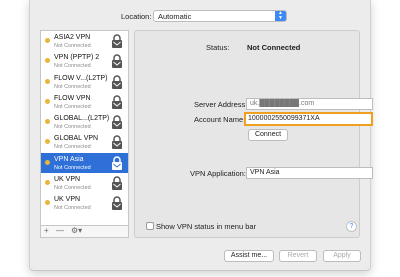 This screenshot has height=277, width=400. What do you see at coordinates (309, 104) in the screenshot?
I see `server-address-field: uk.████████.com` at bounding box center [309, 104].